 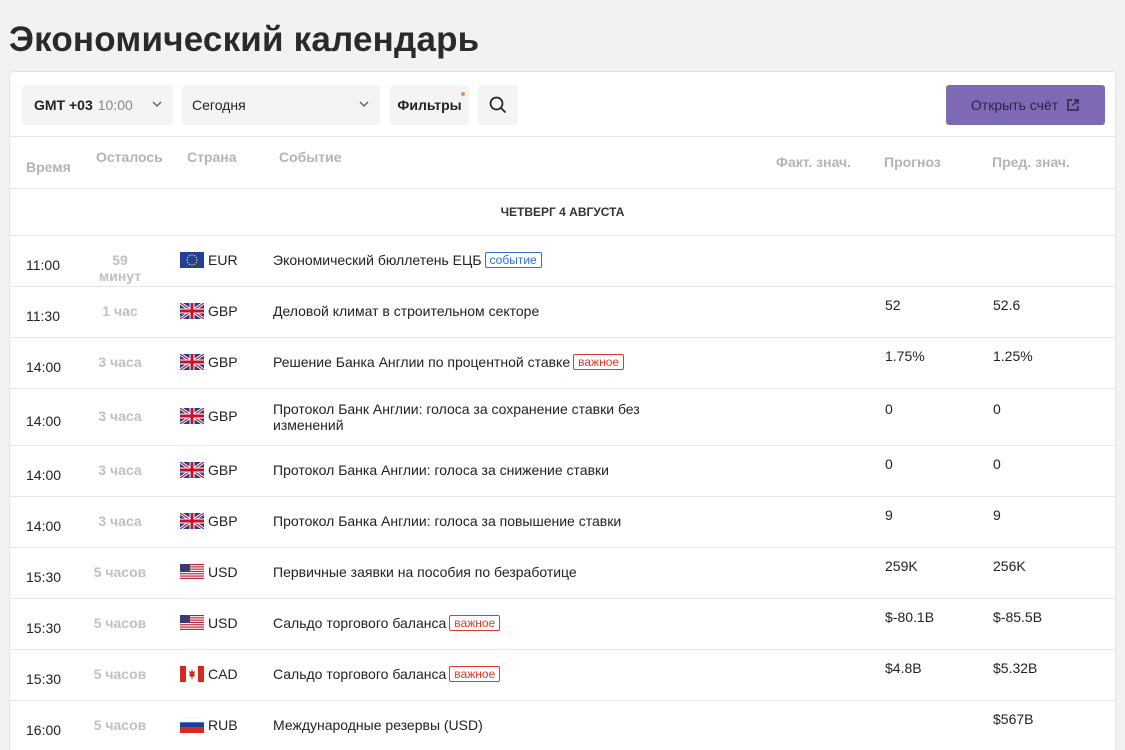 I want to click on event-currency: RUB, so click(x=223, y=725).